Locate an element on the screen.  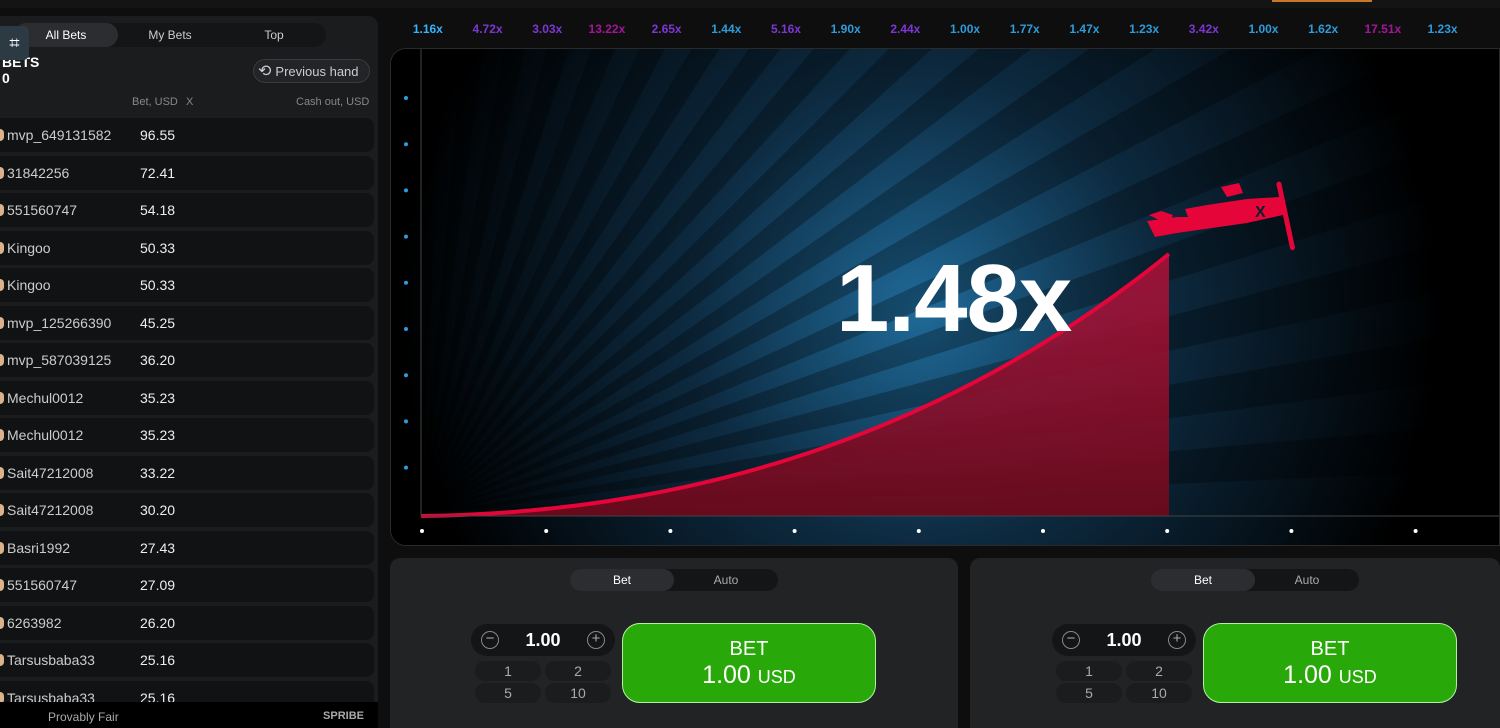
player-name: 6263982 is located at coordinates (34, 622).